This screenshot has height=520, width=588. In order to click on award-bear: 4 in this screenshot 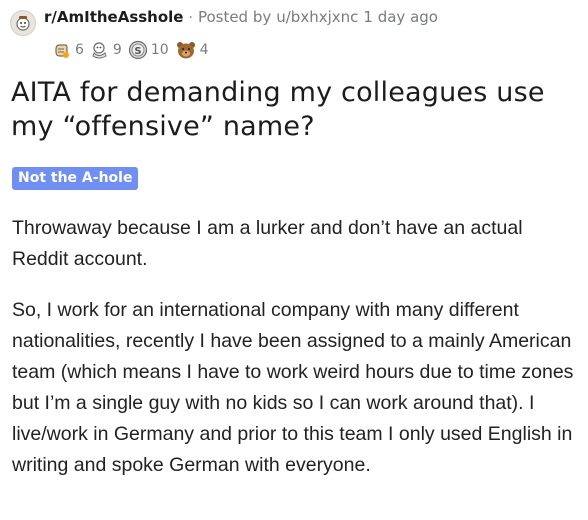, I will do `click(192, 50)`.